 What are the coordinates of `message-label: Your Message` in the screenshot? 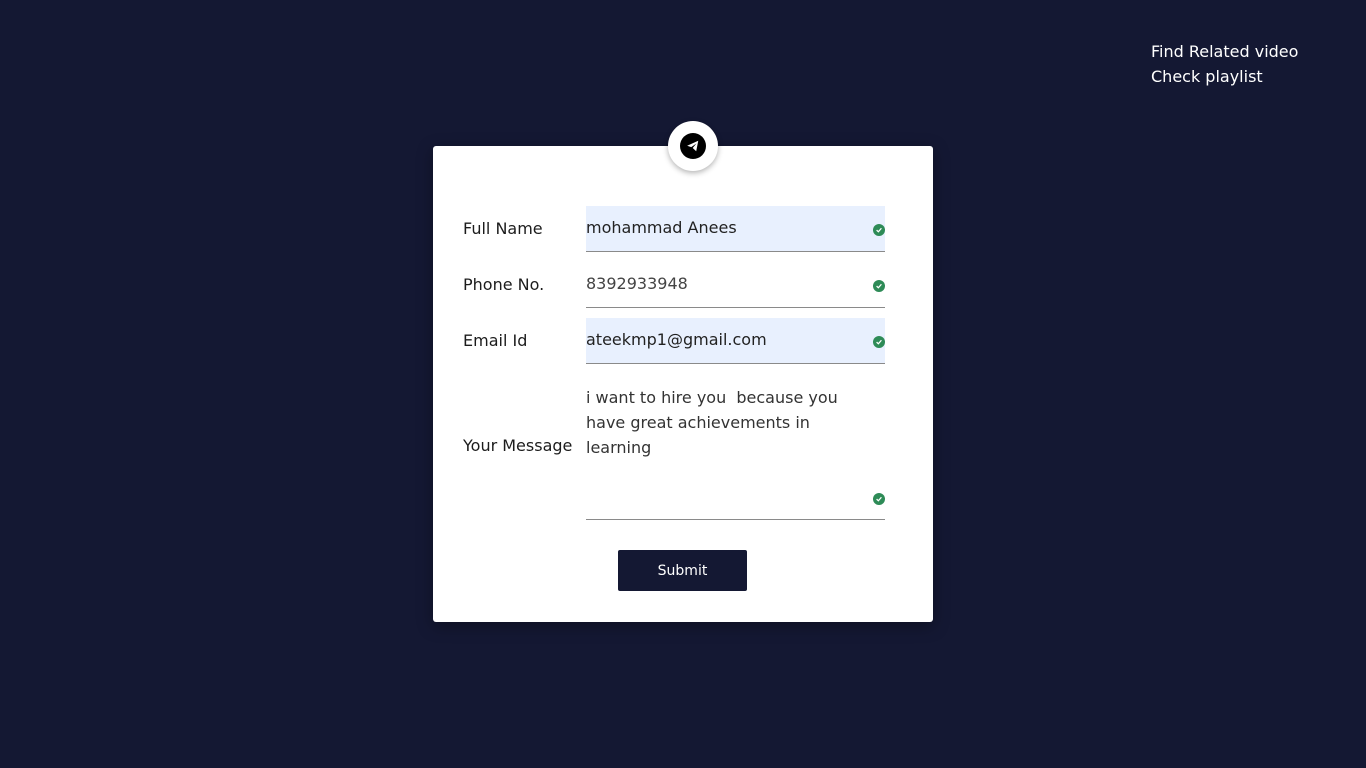 It's located at (518, 445).